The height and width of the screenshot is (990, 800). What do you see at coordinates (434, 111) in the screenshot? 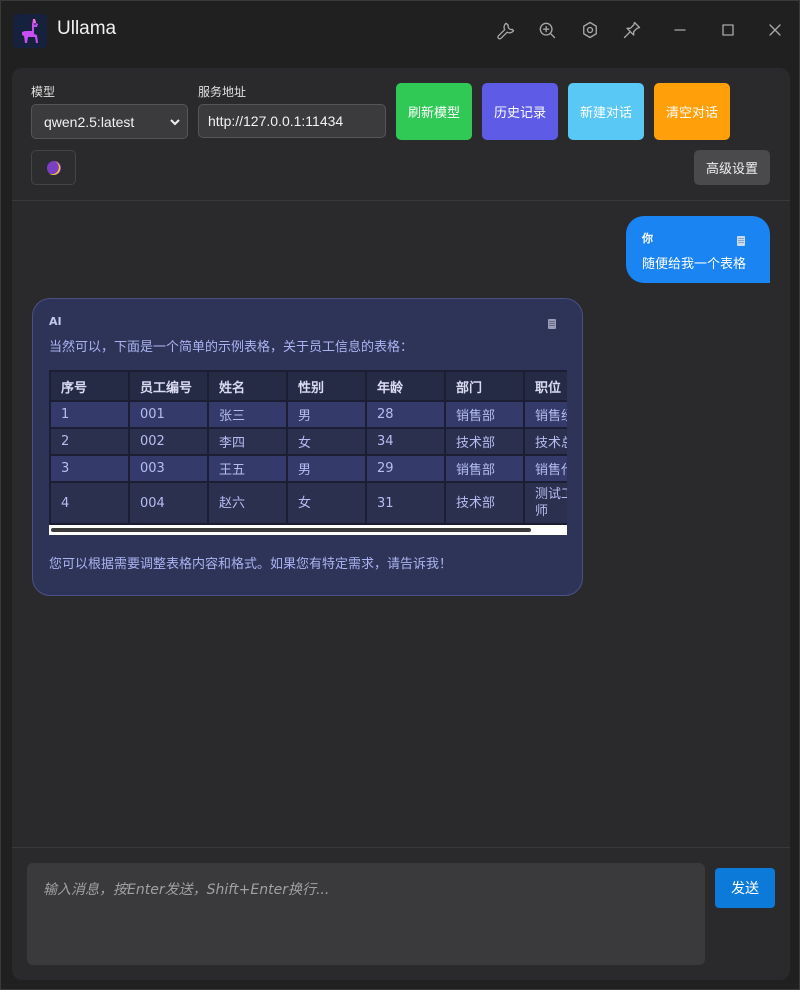
I see `refresh-models-button: 刷新模型` at bounding box center [434, 111].